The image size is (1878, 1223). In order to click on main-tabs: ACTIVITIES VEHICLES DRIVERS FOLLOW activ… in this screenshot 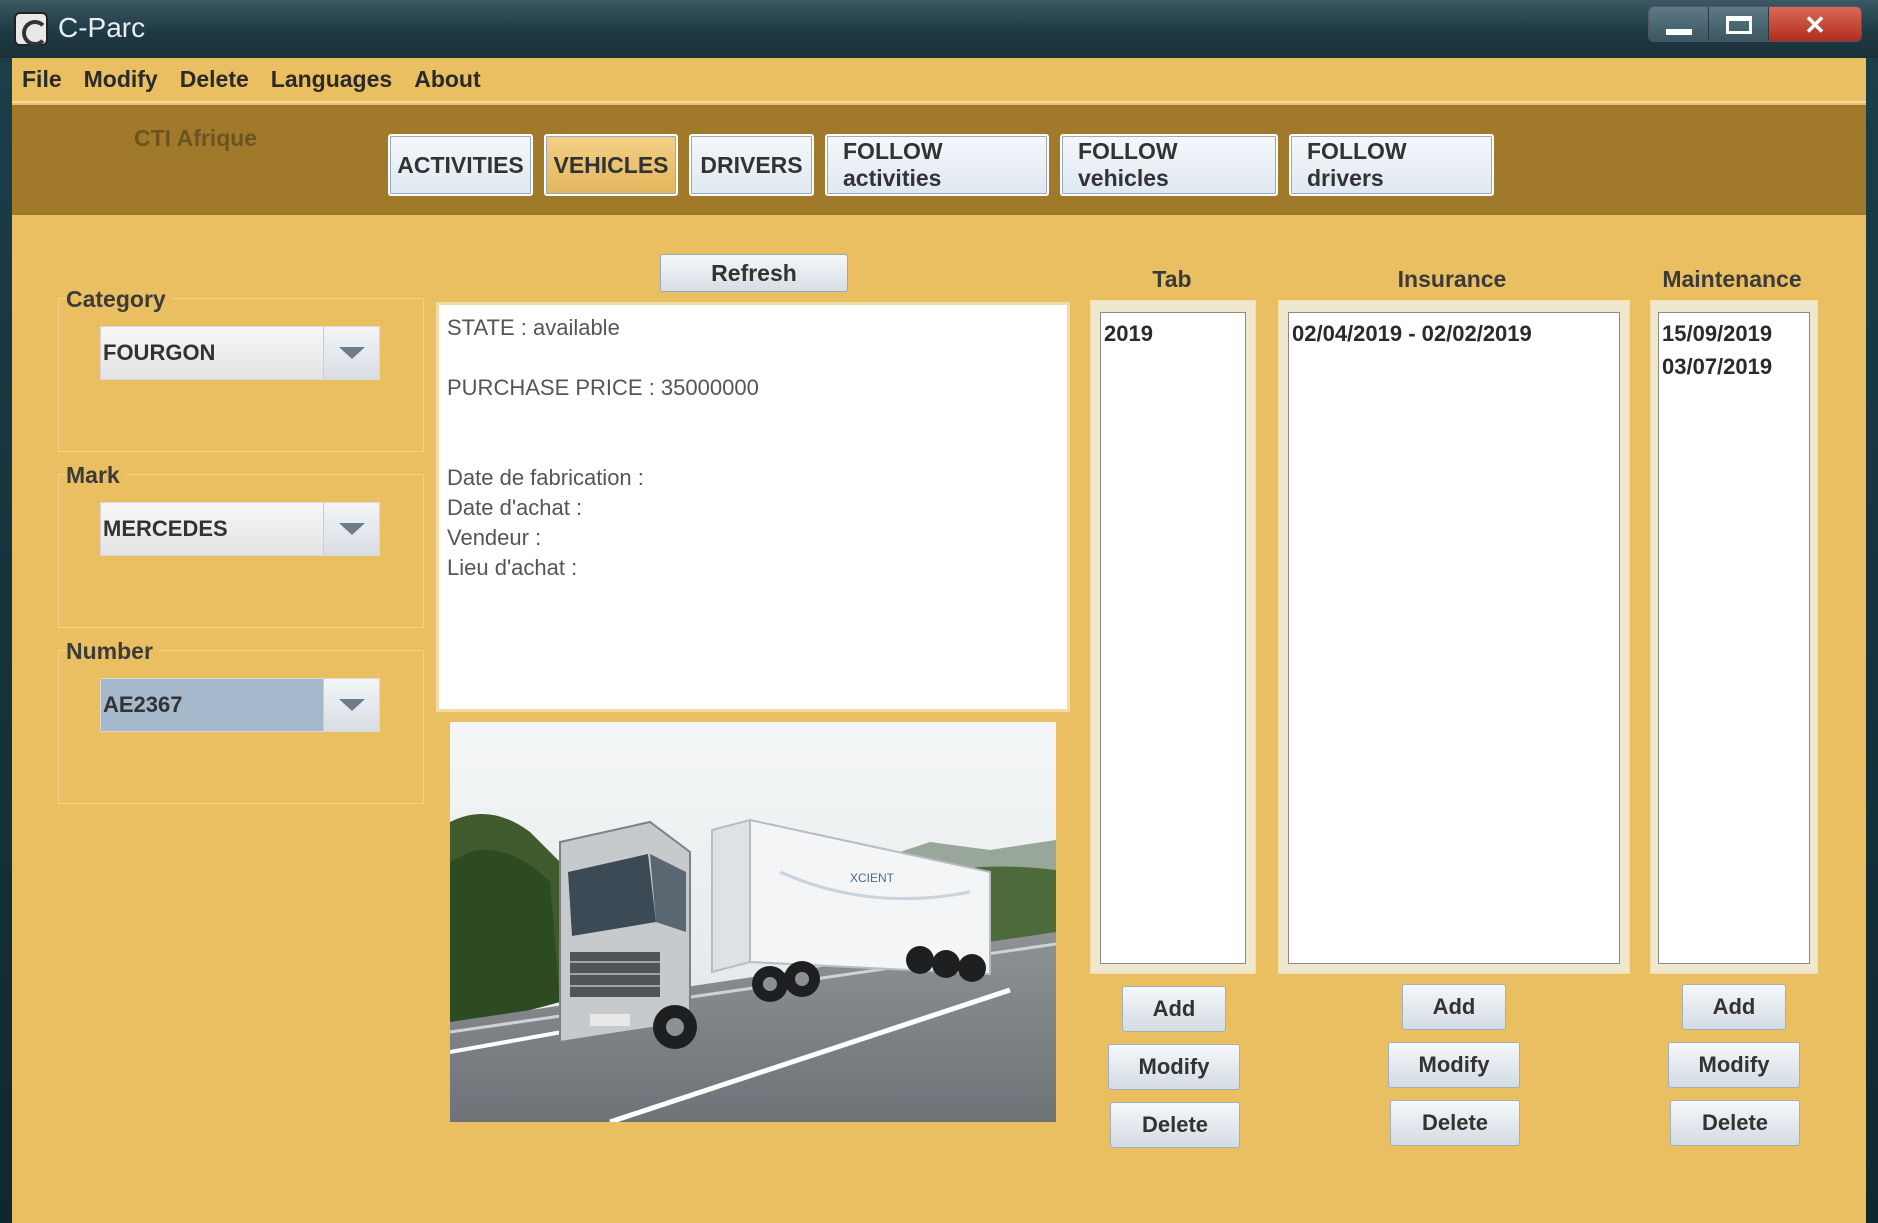, I will do `click(941, 165)`.